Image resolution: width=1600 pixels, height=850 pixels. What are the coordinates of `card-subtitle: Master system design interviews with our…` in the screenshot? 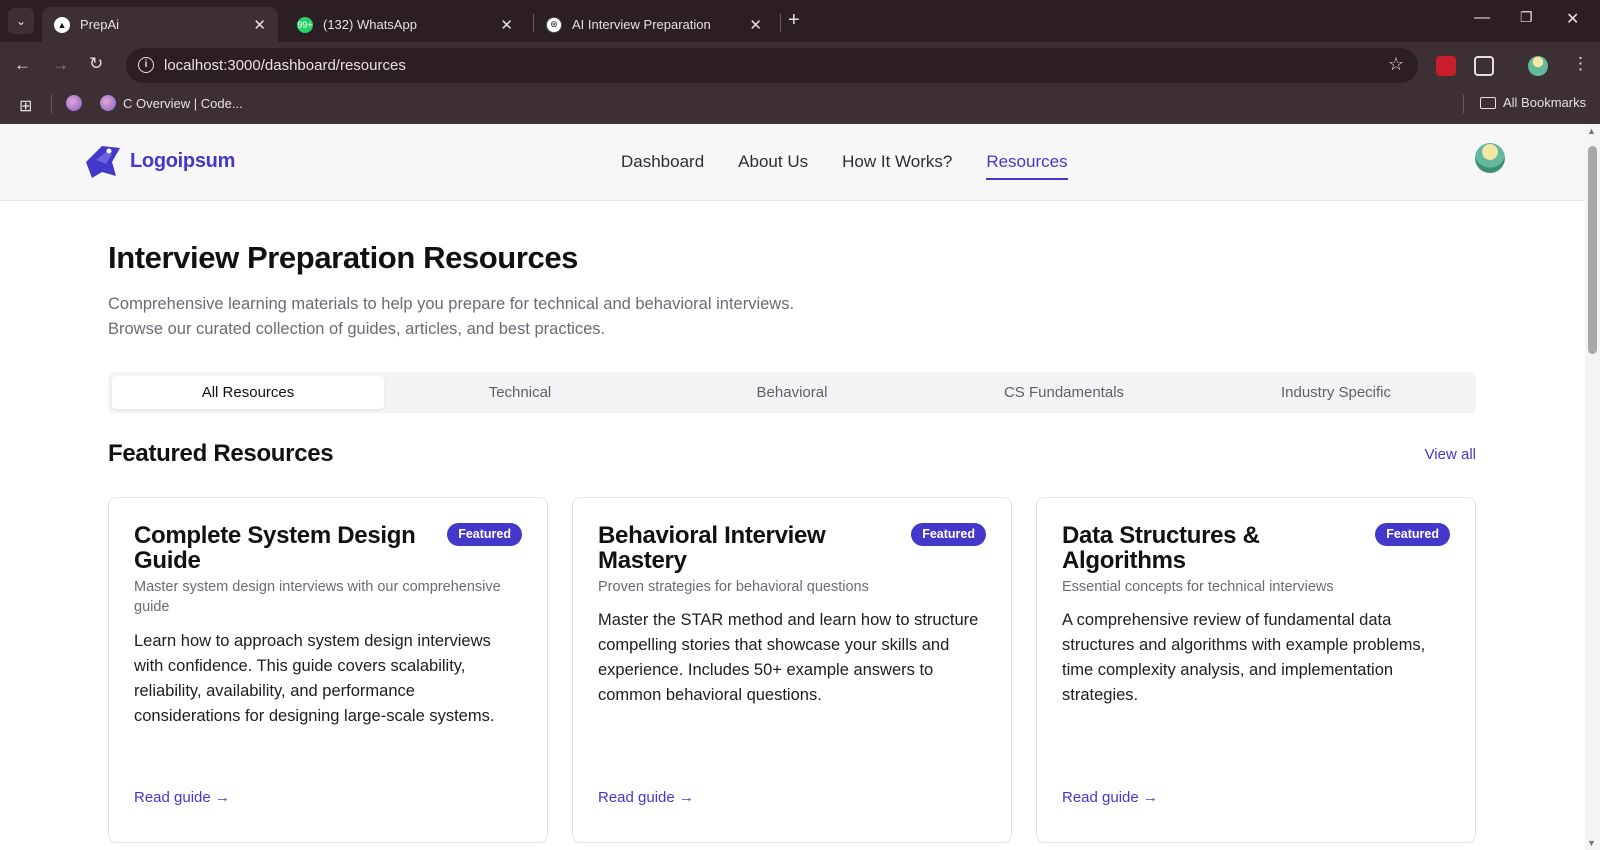 It's located at (317, 597).